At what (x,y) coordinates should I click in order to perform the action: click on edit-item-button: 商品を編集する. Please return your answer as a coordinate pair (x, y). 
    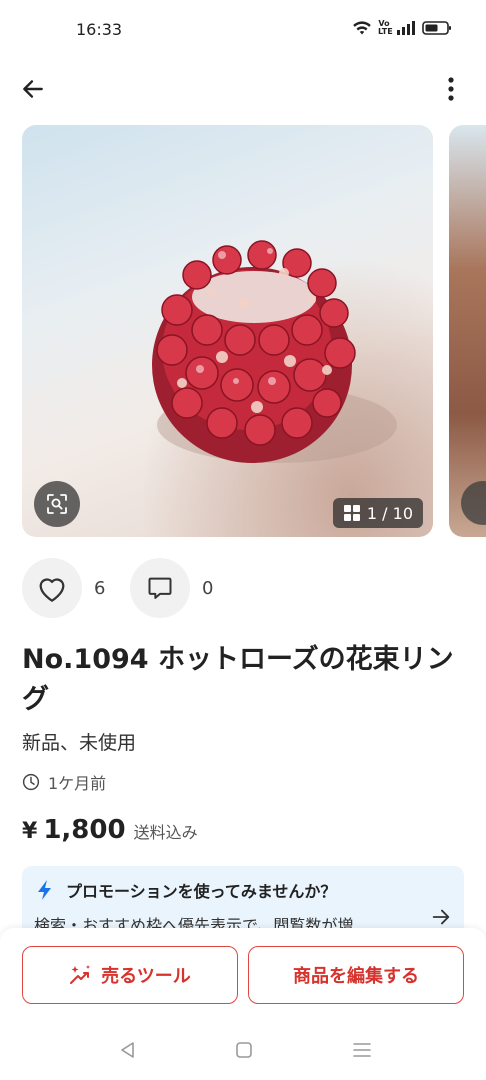
    Looking at the image, I should click on (356, 975).